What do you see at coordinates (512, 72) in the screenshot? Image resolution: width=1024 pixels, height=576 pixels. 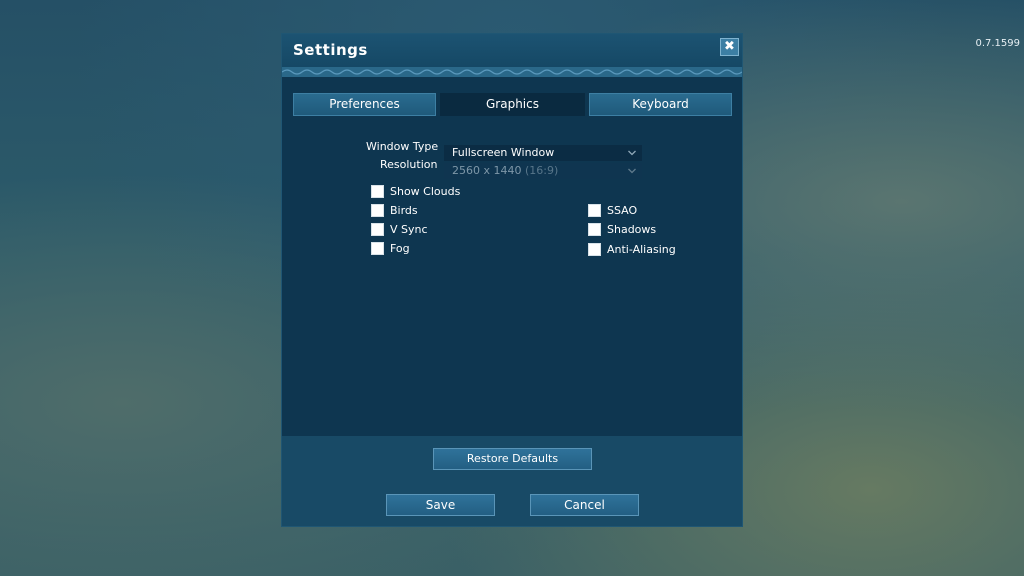 I see `decorative-wave-border` at bounding box center [512, 72].